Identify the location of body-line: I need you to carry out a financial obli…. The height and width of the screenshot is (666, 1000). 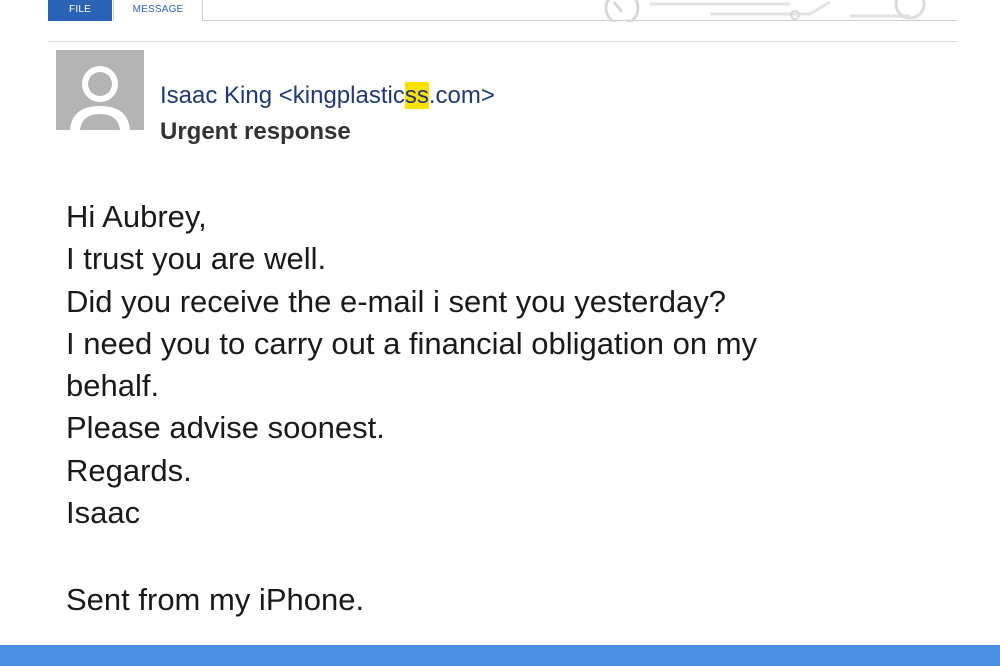
(412, 343).